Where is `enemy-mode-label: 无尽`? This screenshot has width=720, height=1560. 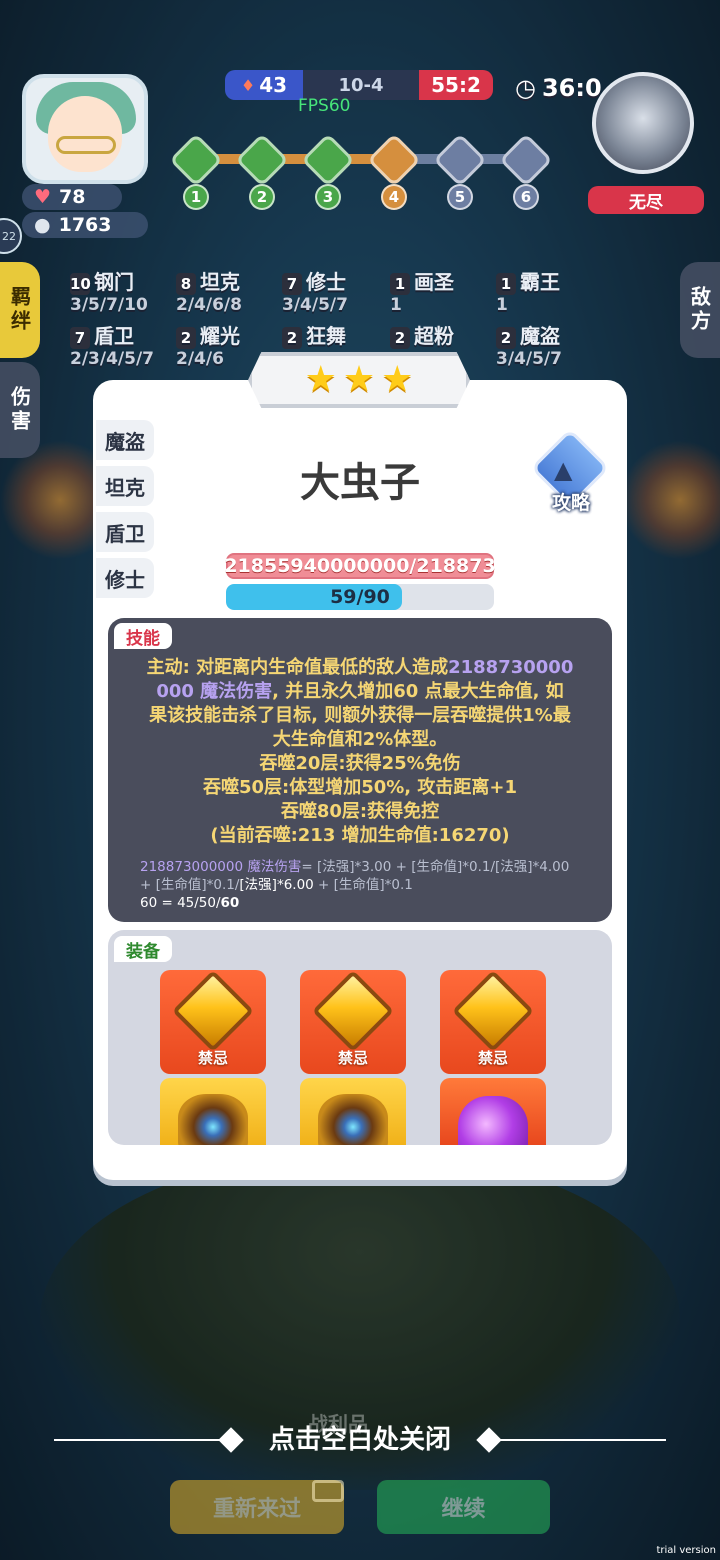
enemy-mode-label: 无尽 is located at coordinates (646, 200).